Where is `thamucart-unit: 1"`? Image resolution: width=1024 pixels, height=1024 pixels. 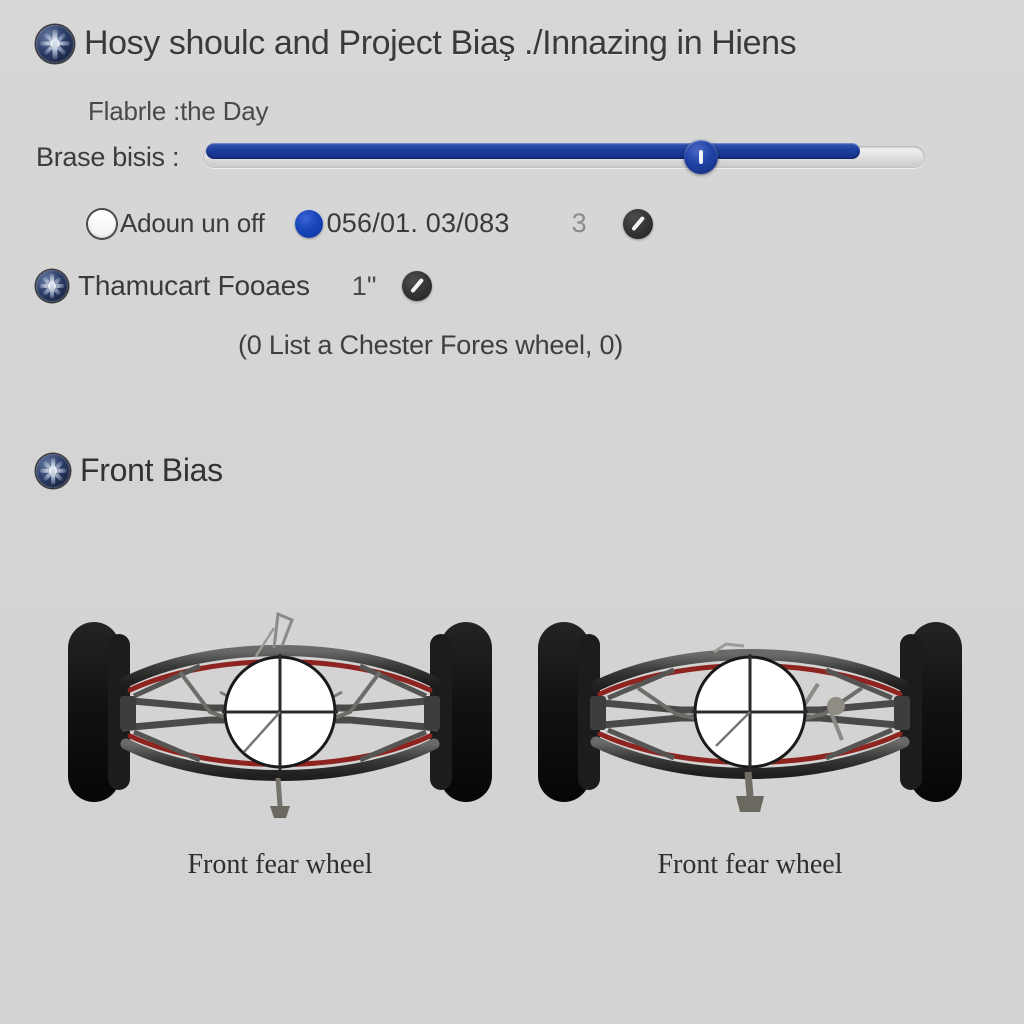 thamucart-unit: 1" is located at coordinates (364, 285).